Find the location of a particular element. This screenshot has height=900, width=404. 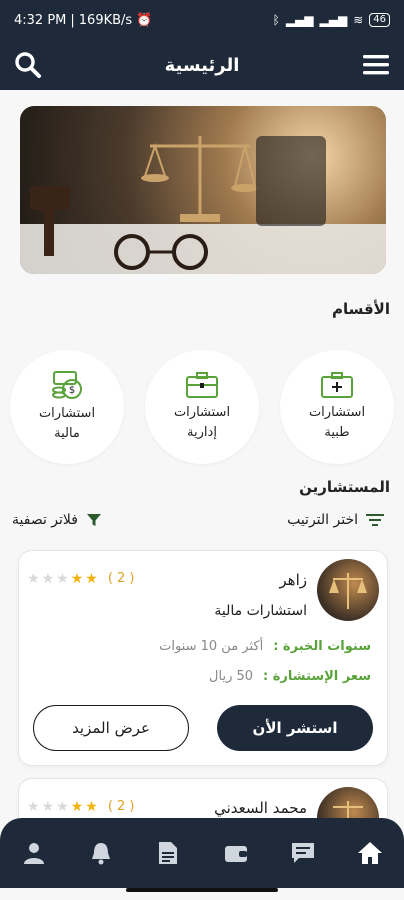

profile-icon is located at coordinates (34, 853).